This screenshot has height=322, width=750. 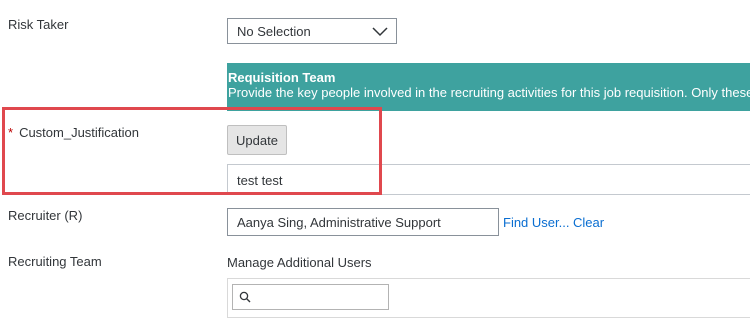 What do you see at coordinates (79, 132) in the screenshot?
I see `custom-justification-label-text: Custom_Justification` at bounding box center [79, 132].